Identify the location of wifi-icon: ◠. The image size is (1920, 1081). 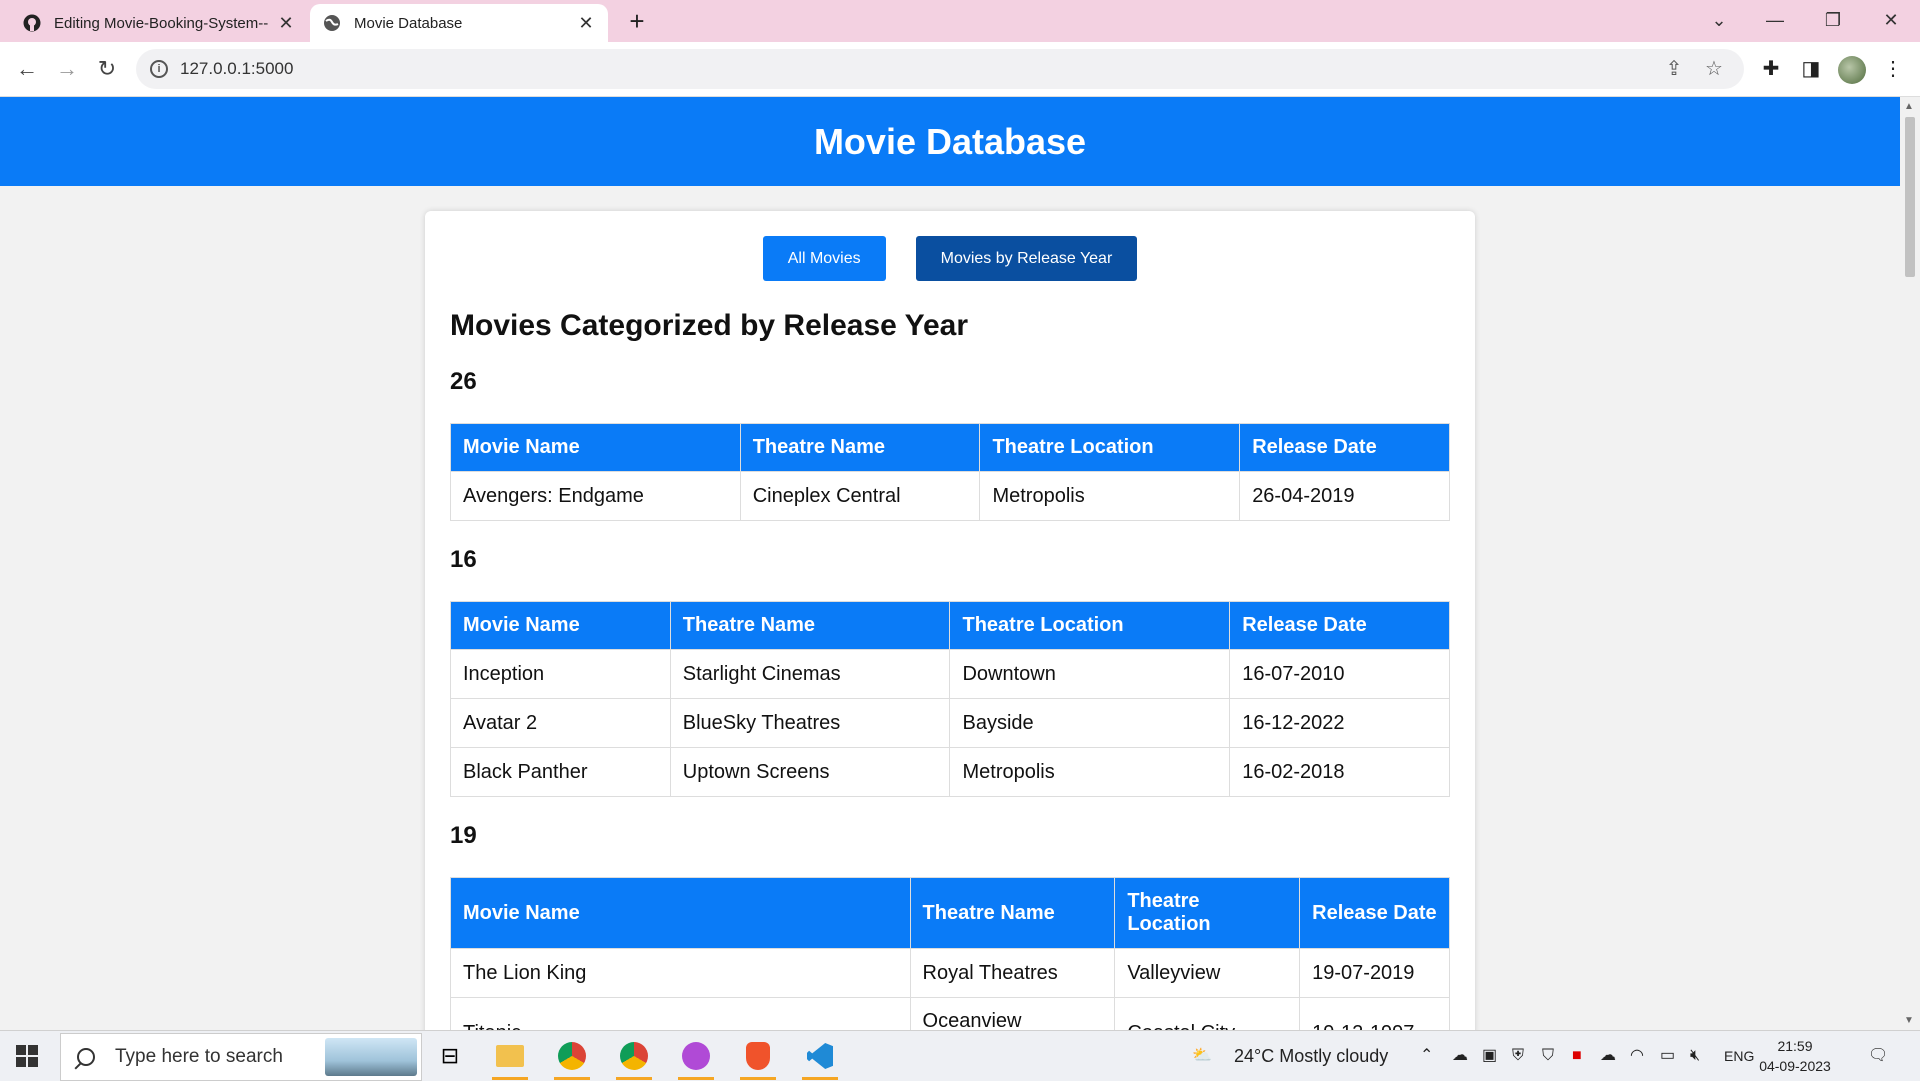
(1637, 1056).